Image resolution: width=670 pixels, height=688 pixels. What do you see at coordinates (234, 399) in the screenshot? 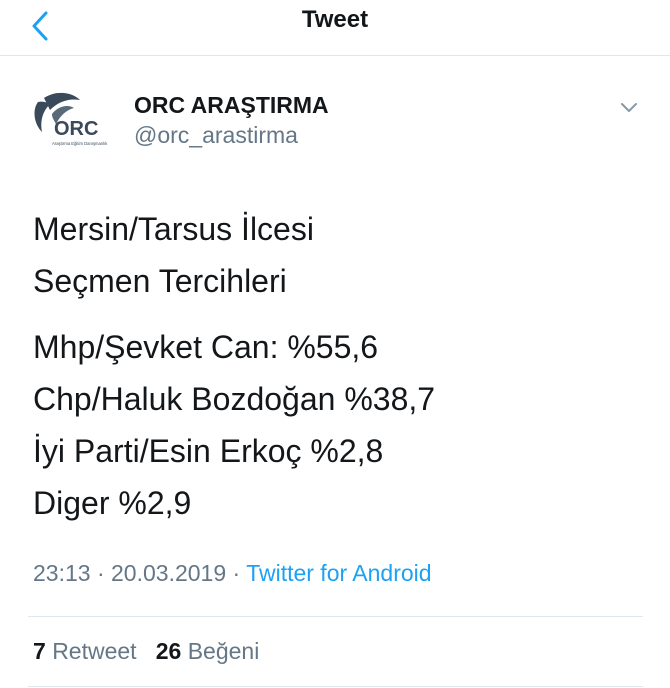
I see `tweet-line: Chp/Haluk Bozdoğan %38,7` at bounding box center [234, 399].